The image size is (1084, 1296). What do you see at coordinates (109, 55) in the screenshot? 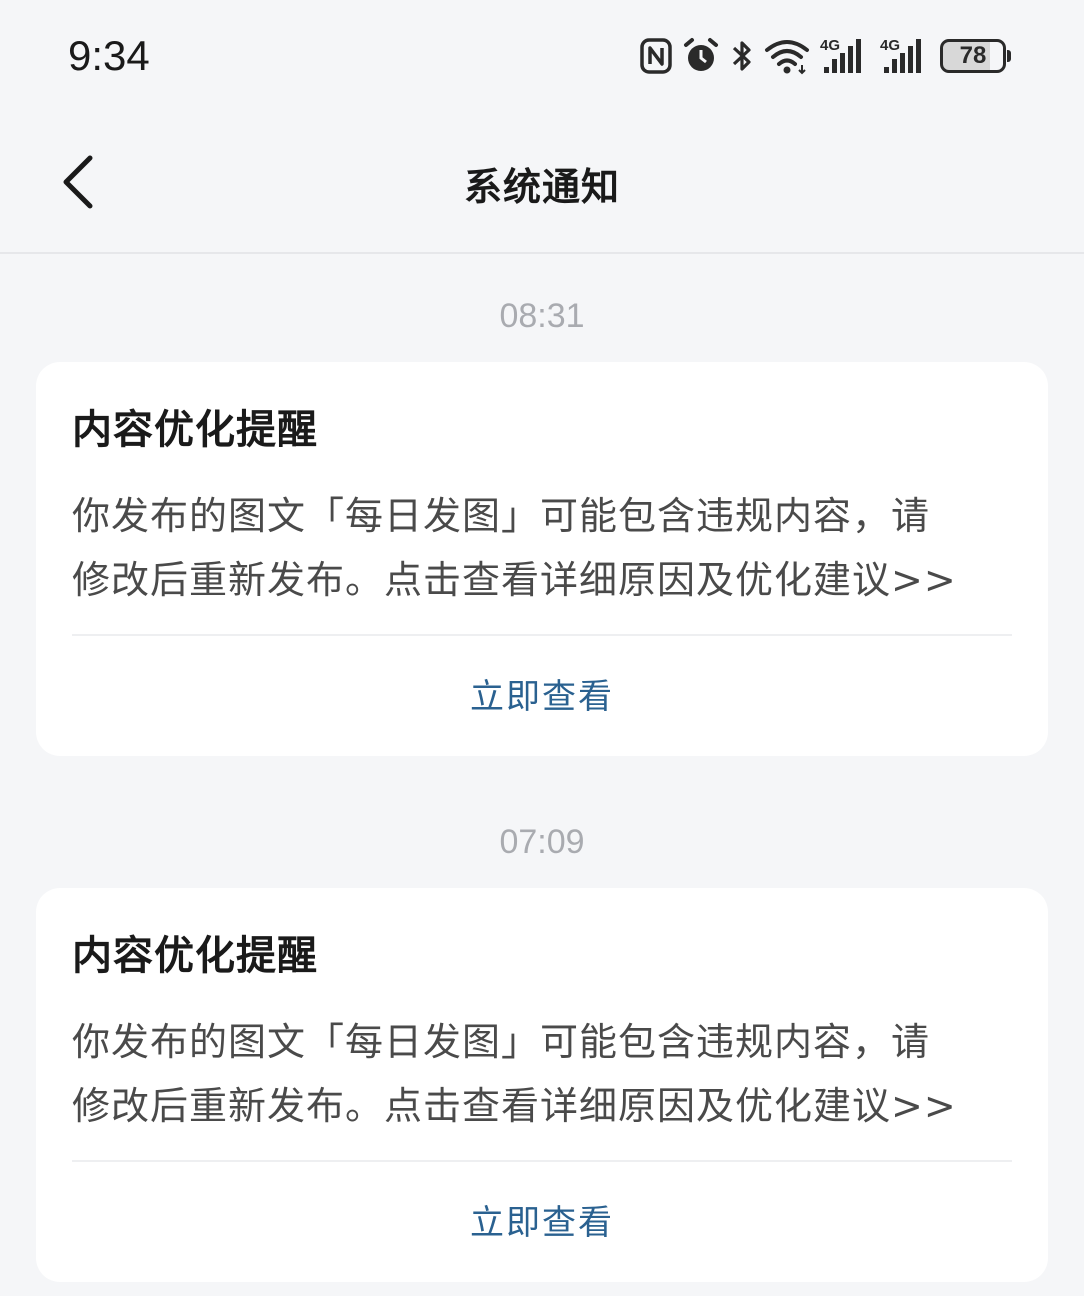
I see `status-time: 9:34` at bounding box center [109, 55].